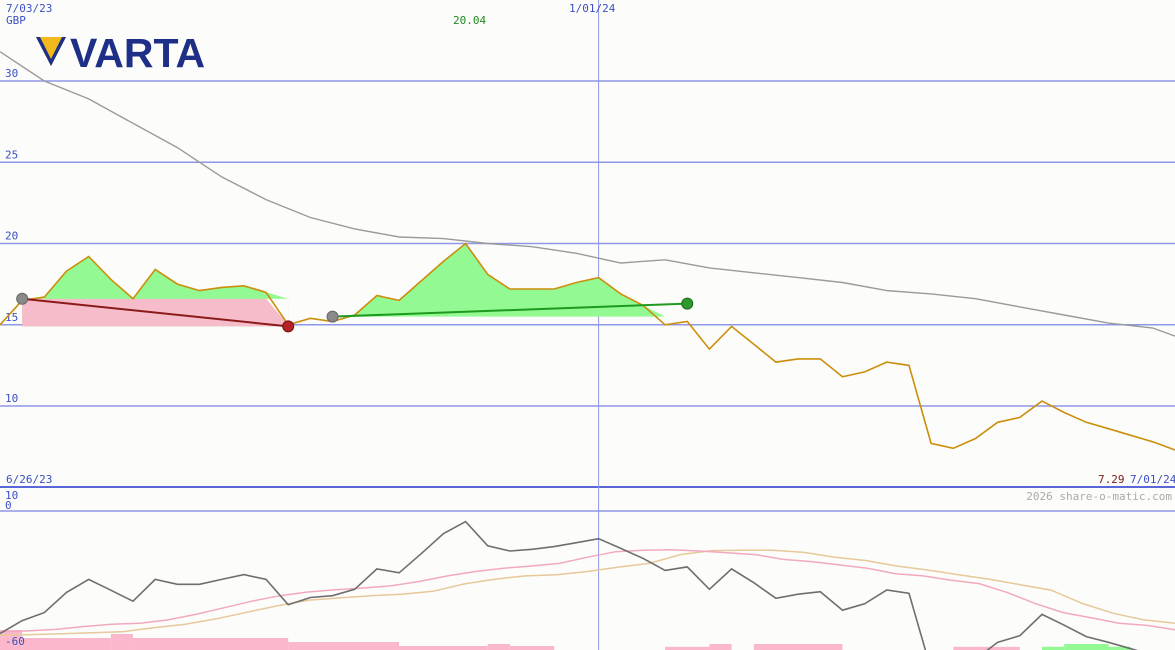  I want to click on y-tick-10: 10, so click(11, 398).